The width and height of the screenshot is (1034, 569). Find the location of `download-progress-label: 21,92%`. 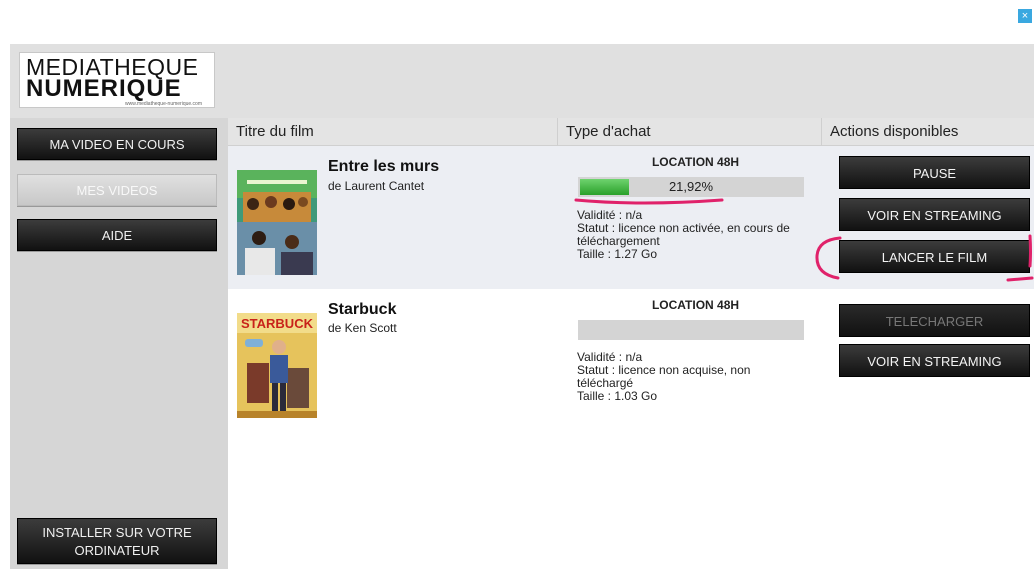

download-progress-label: 21,92% is located at coordinates (691, 186).